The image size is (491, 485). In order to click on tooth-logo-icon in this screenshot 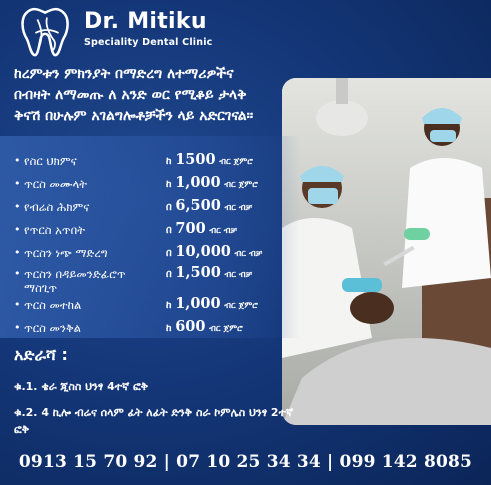, I will do `click(45, 32)`.